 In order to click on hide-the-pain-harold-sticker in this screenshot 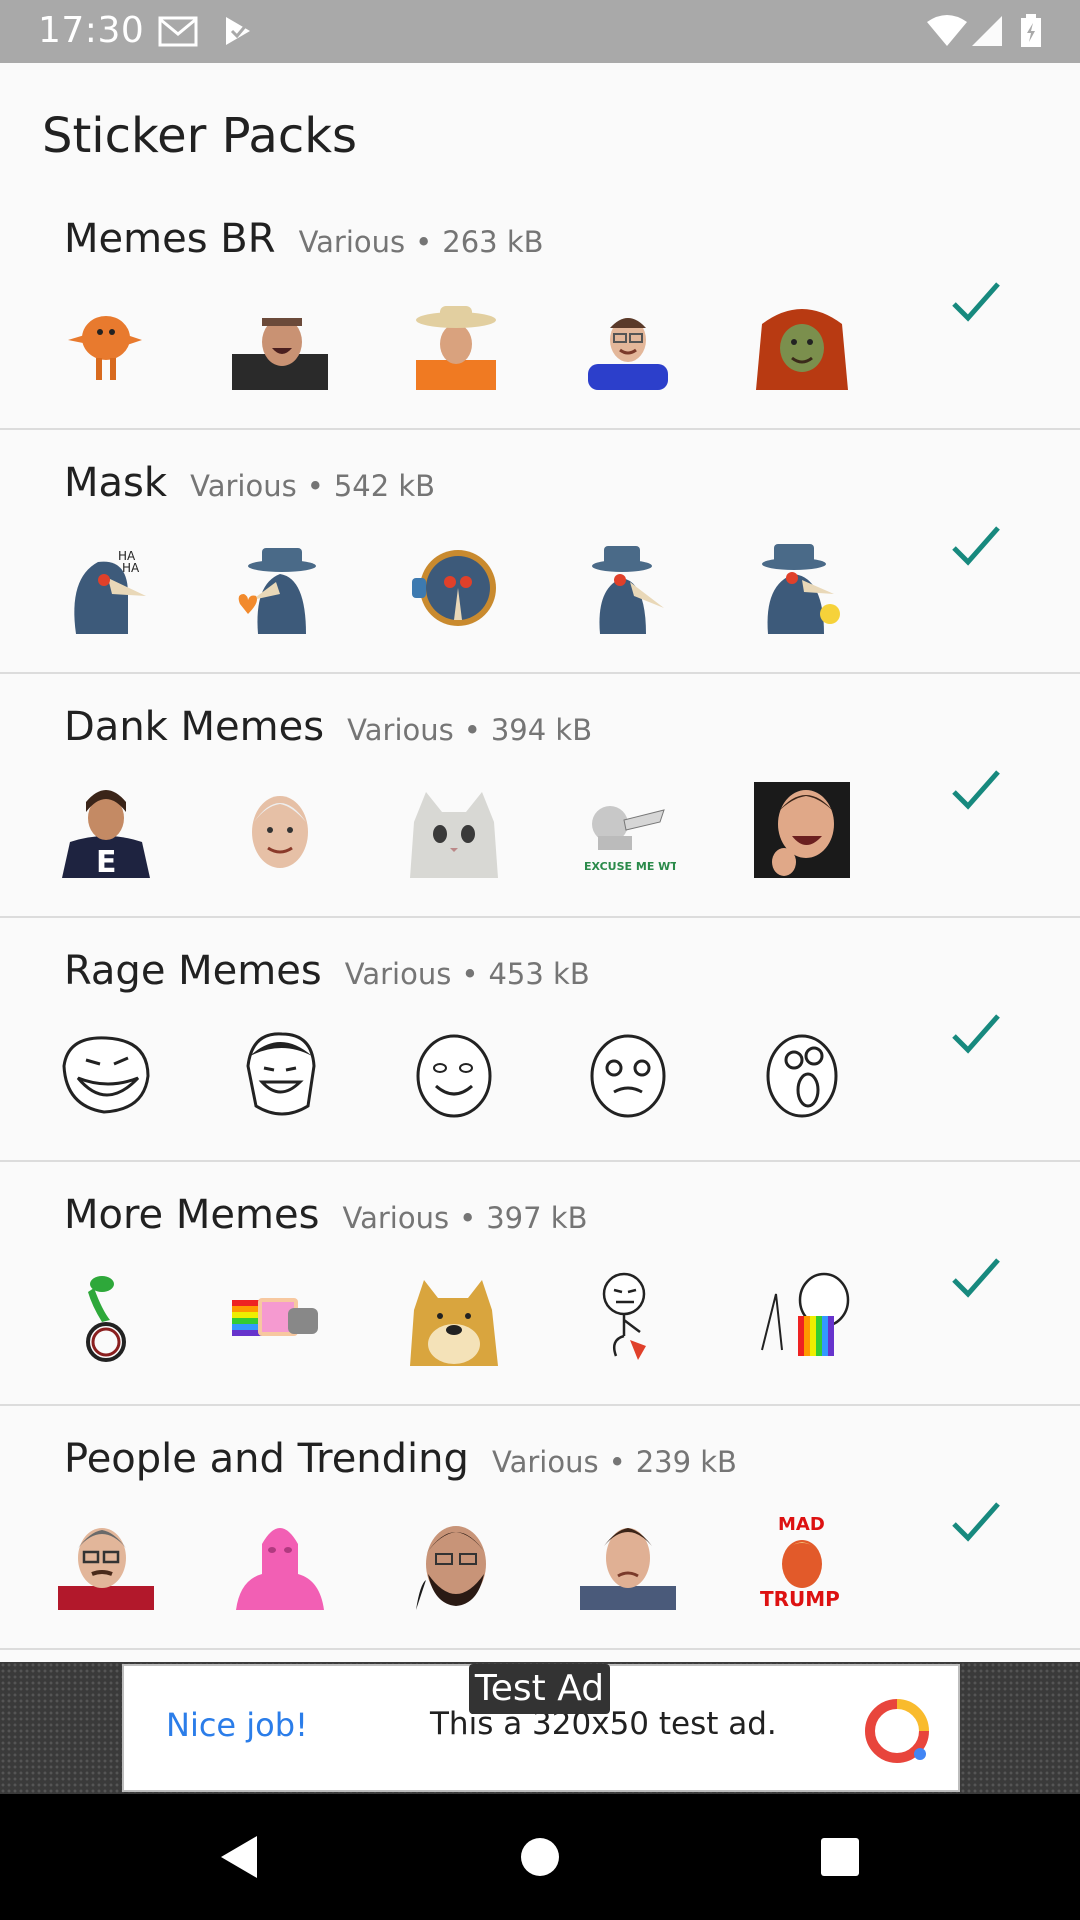, I will do `click(280, 832)`.